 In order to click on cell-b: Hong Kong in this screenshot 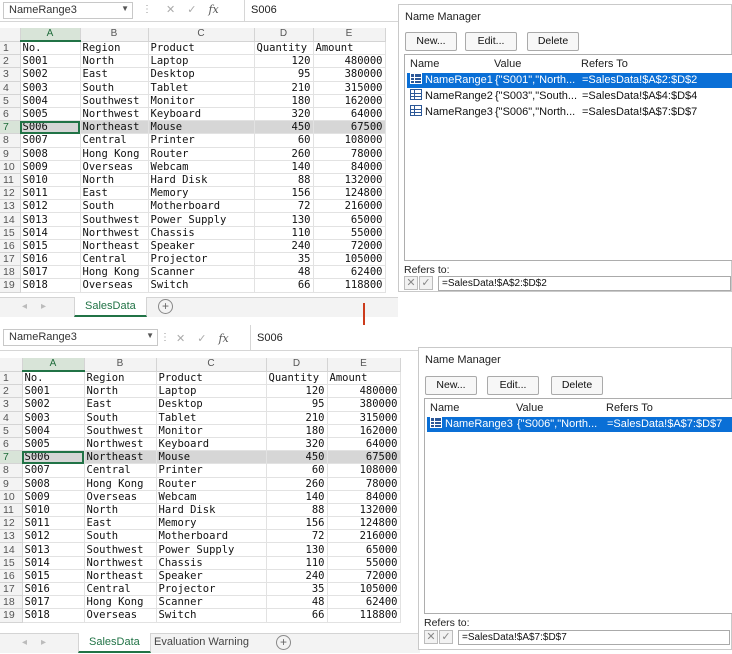, I will do `click(114, 272)`.